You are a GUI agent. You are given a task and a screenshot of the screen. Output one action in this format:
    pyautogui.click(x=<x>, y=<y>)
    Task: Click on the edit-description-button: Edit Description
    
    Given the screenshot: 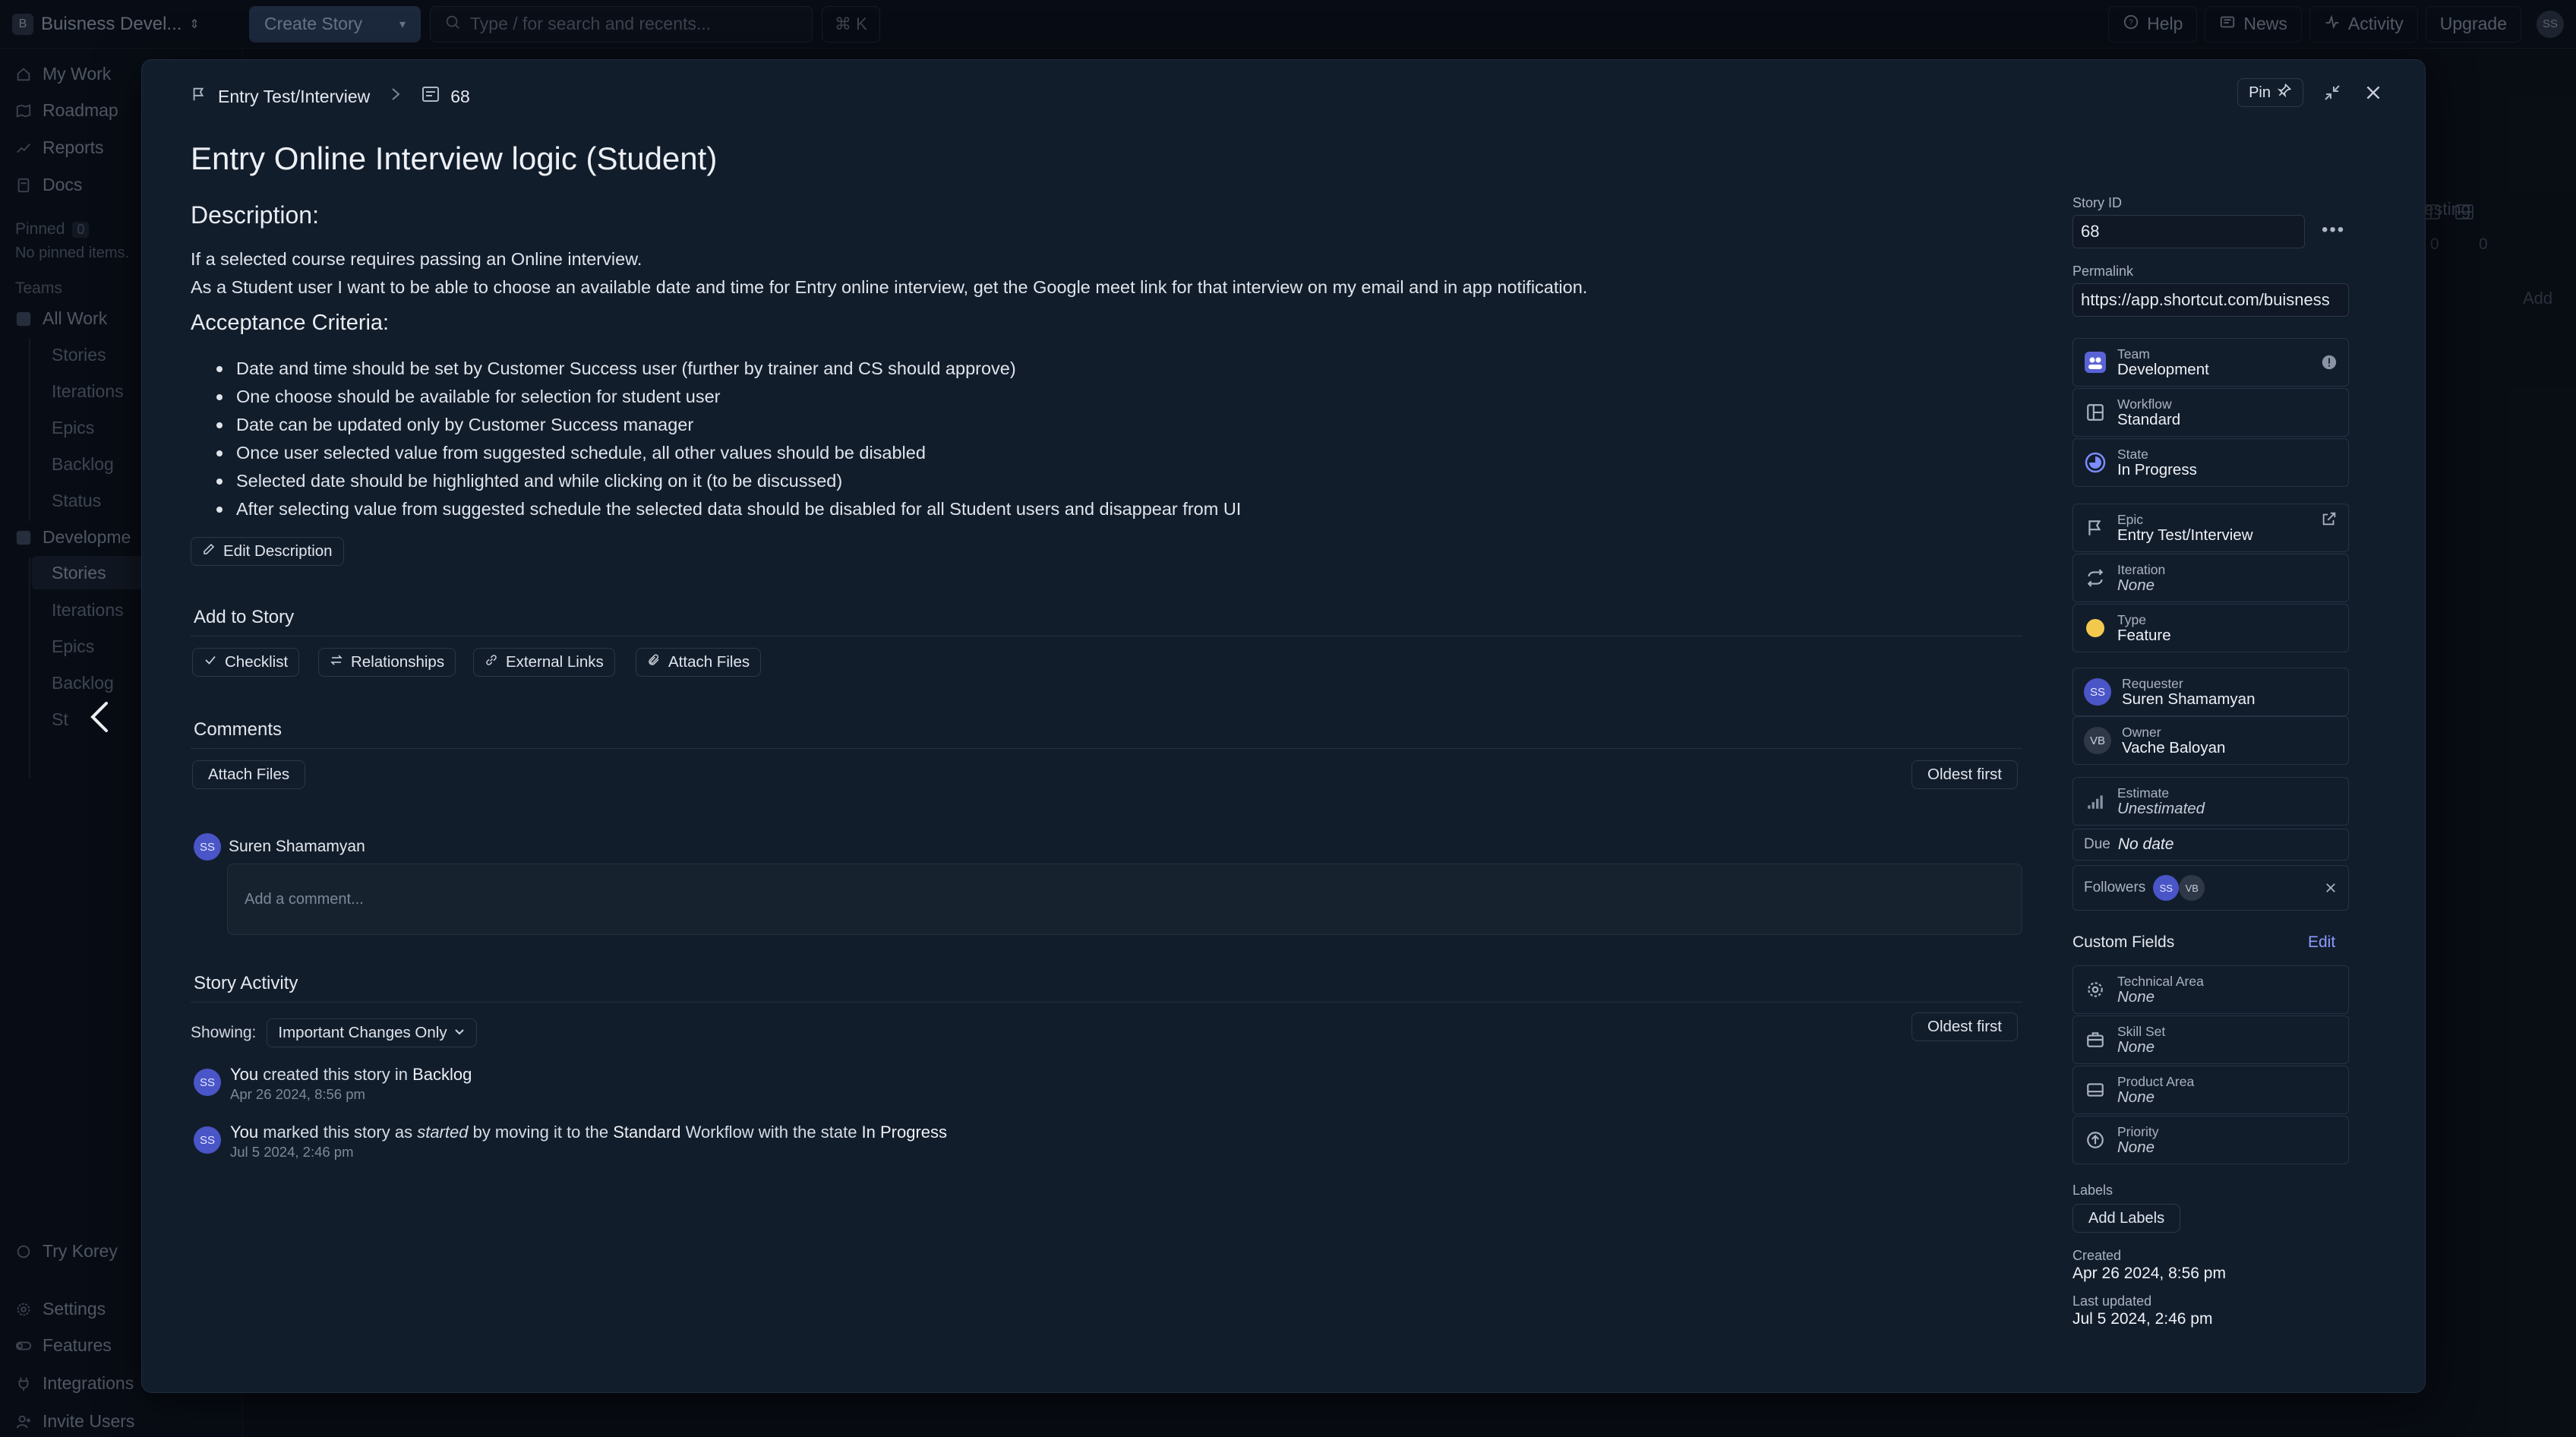 What is the action you would take?
    pyautogui.click(x=267, y=551)
    